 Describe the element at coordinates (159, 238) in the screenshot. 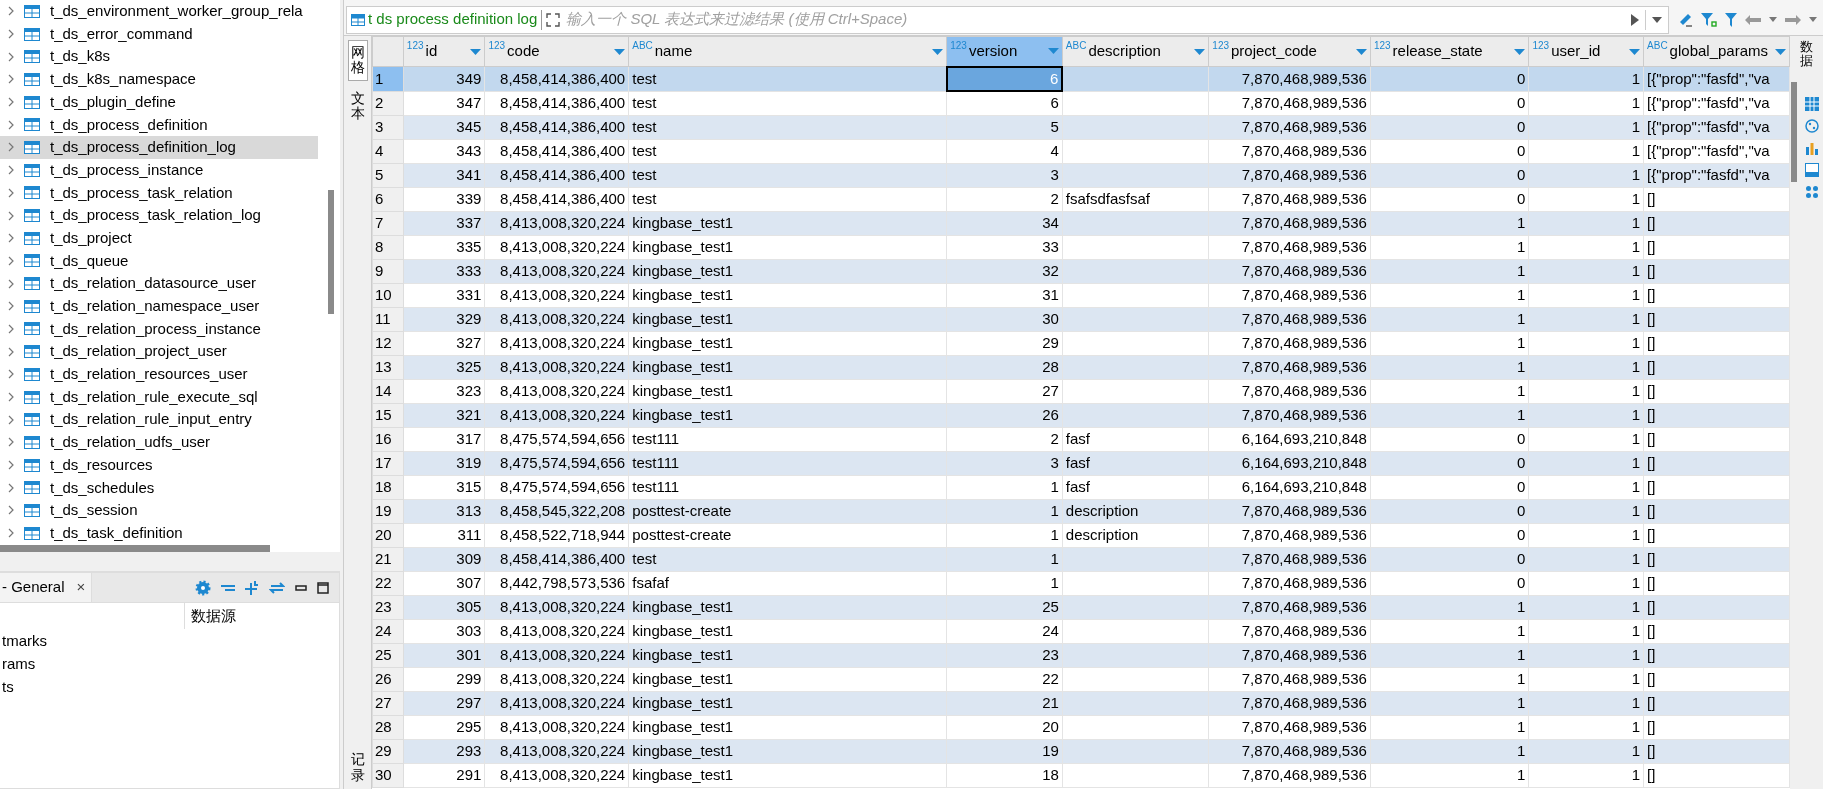

I see `tree-item: t_ds_project` at that location.